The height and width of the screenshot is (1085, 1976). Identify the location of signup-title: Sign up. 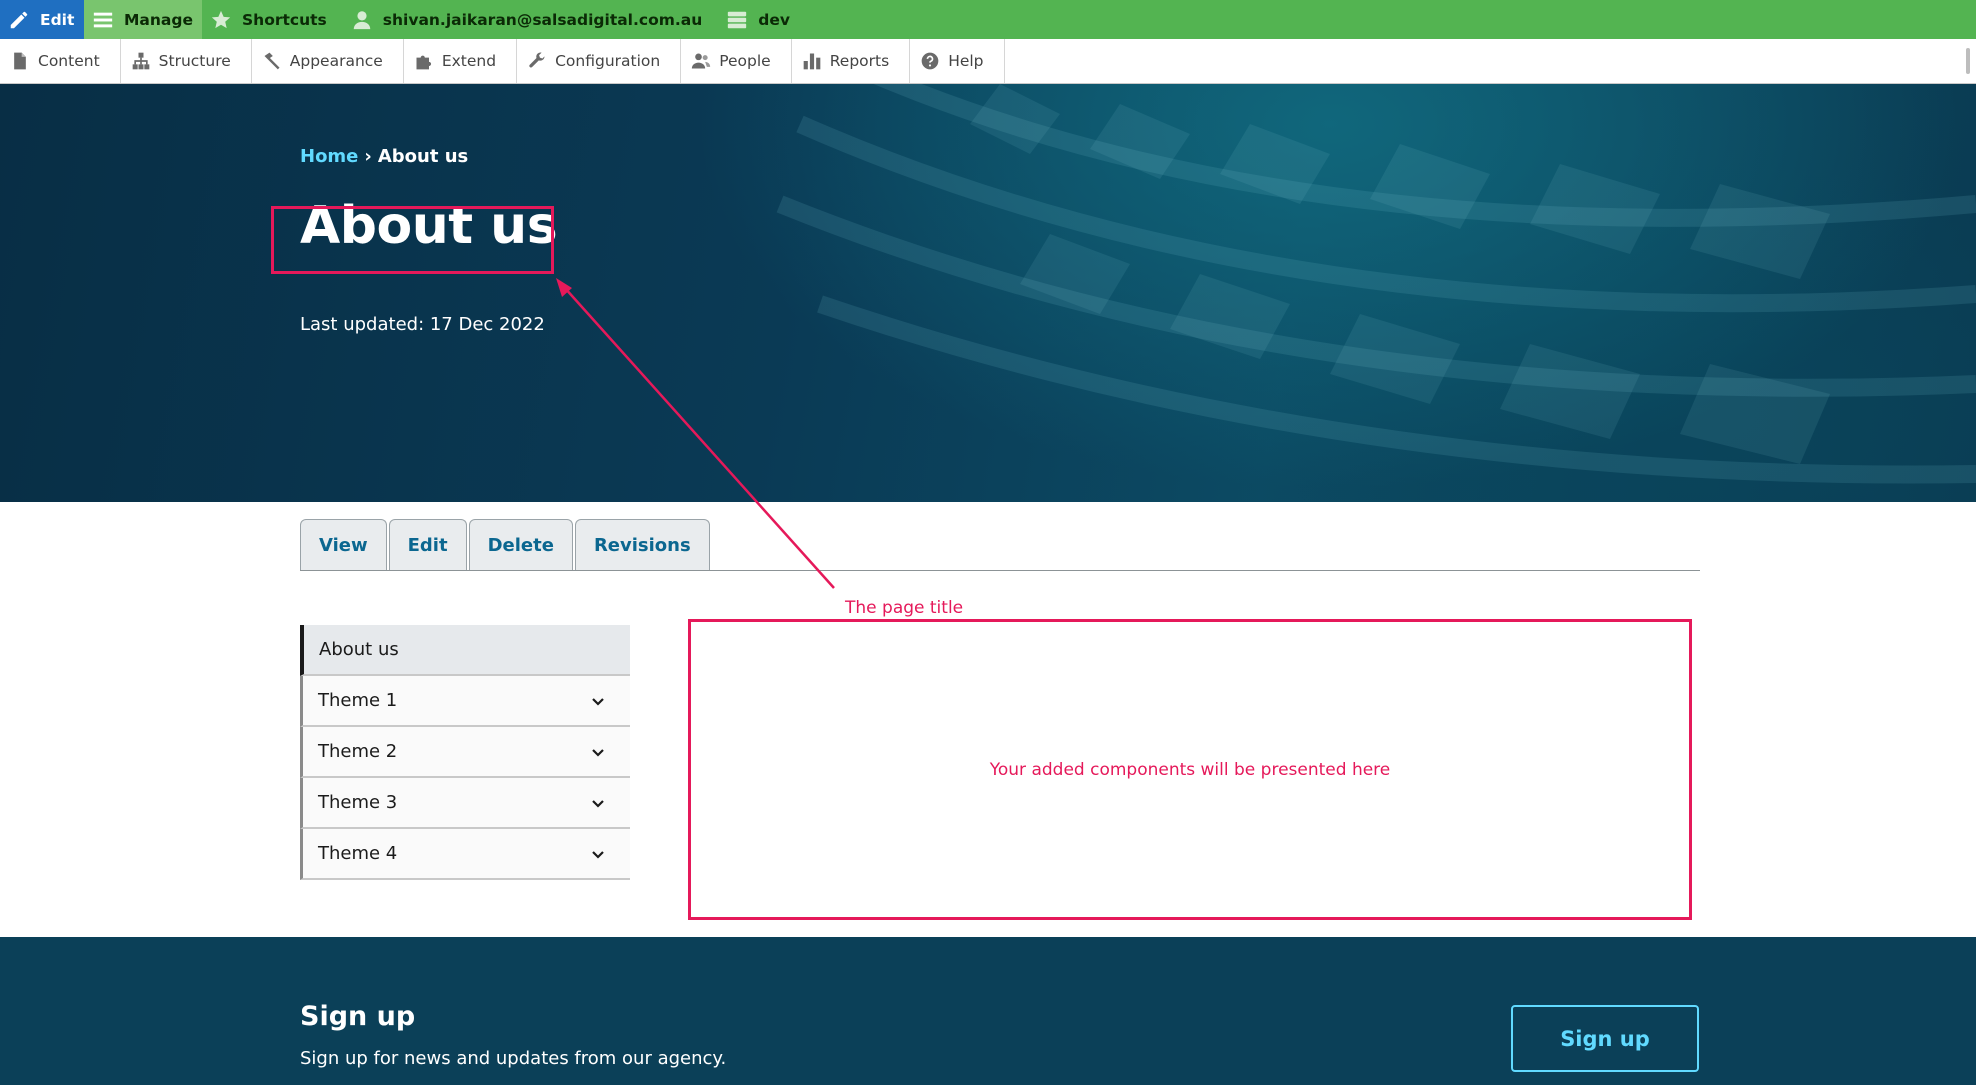
(358, 1016).